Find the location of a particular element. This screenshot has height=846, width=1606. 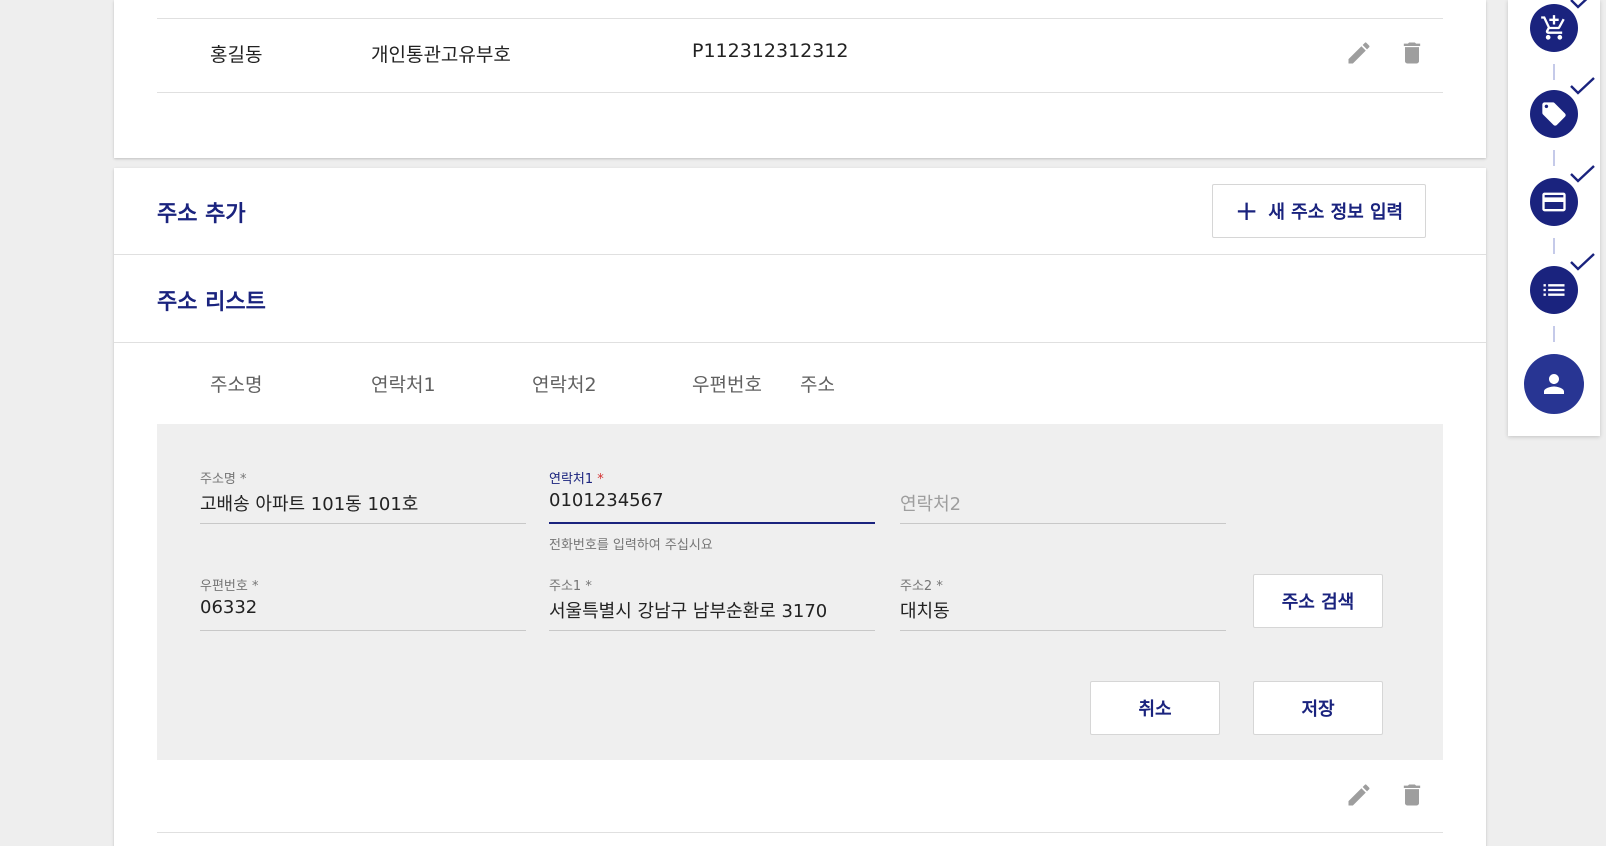

column-header-zipcode: 우편번호 is located at coordinates (727, 385).